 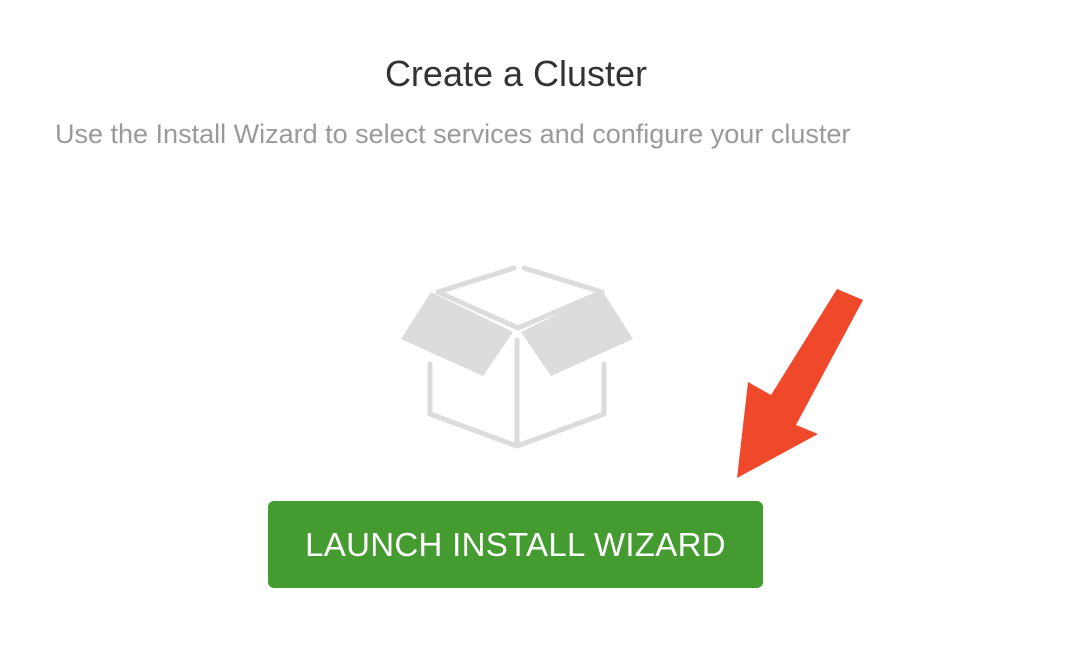 What do you see at coordinates (800, 383) in the screenshot?
I see `arrow-pointer-icon` at bounding box center [800, 383].